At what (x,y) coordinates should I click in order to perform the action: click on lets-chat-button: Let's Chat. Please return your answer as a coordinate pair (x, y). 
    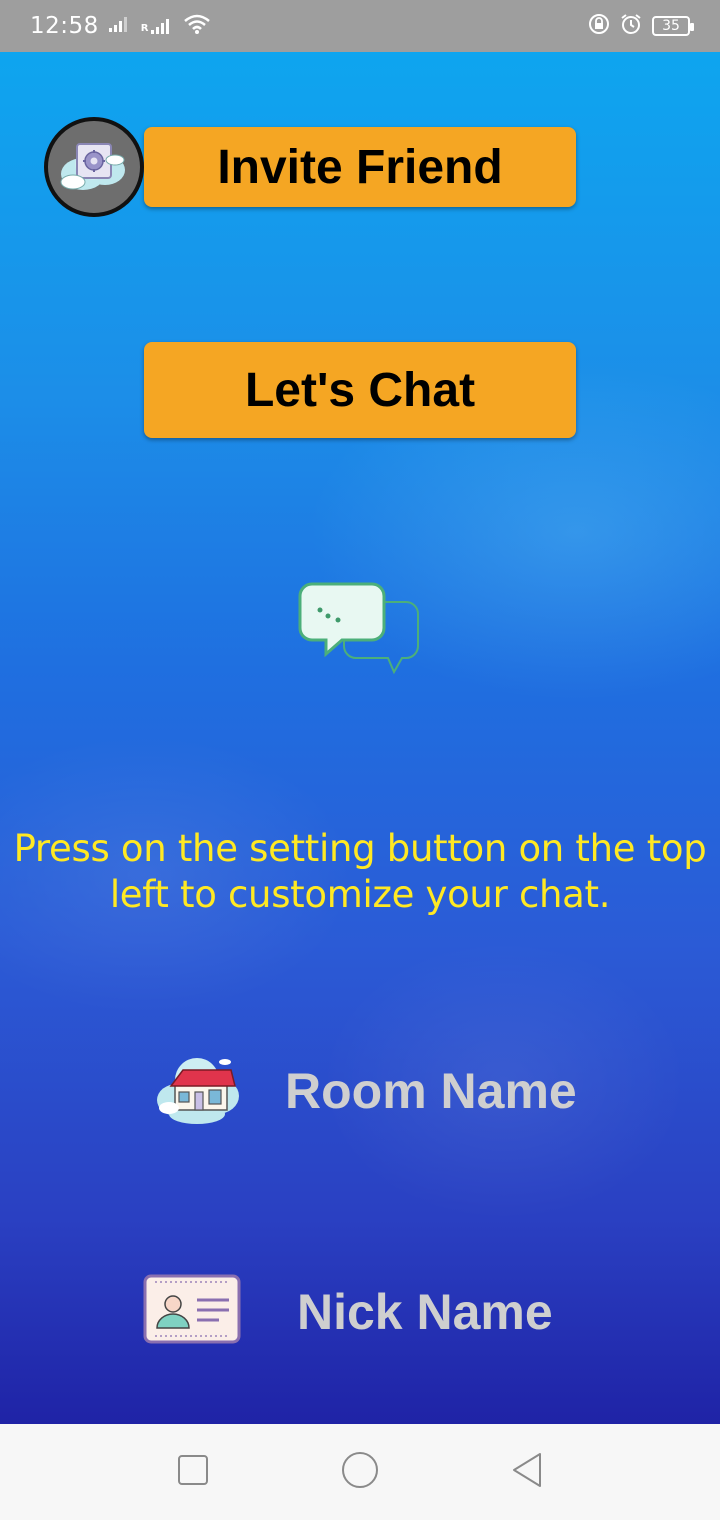
    Looking at the image, I should click on (360, 390).